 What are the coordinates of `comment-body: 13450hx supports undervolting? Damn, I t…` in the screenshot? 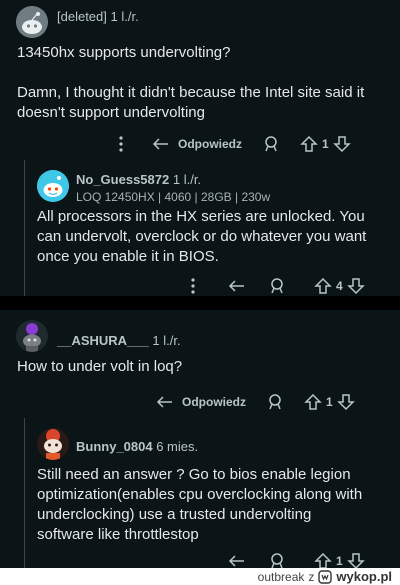 It's located at (204, 83).